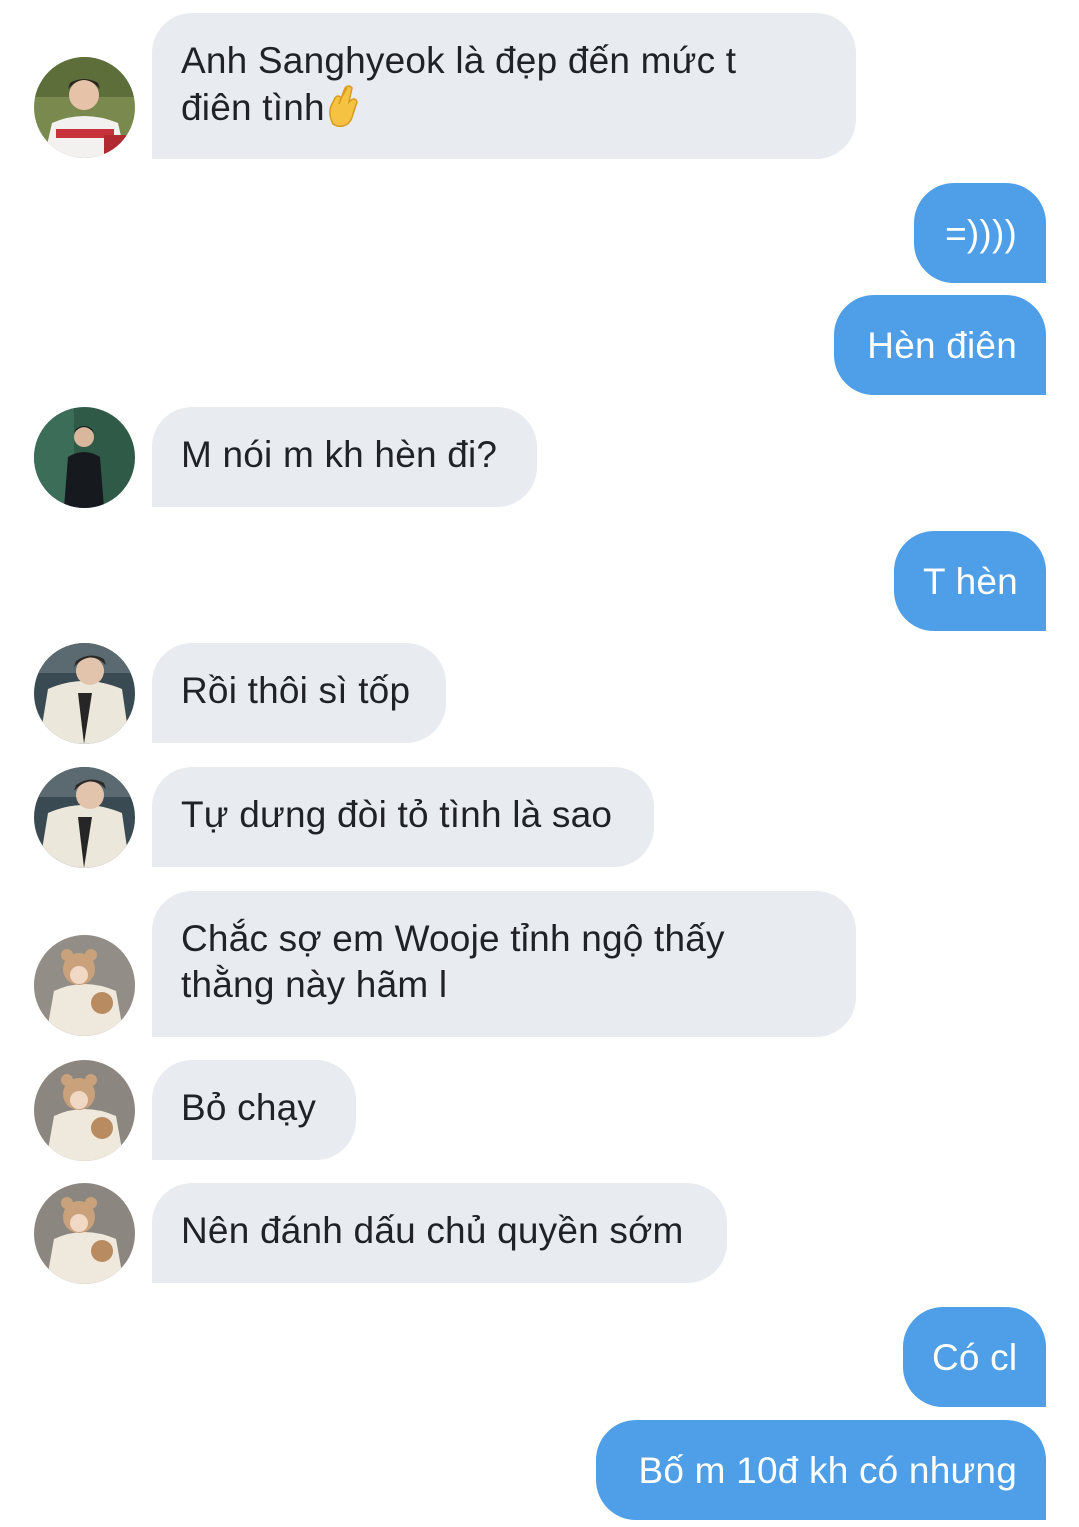  Describe the element at coordinates (432, 1230) in the screenshot. I see `message-text: Nên đánh dấu chủ quyền sớm` at that location.